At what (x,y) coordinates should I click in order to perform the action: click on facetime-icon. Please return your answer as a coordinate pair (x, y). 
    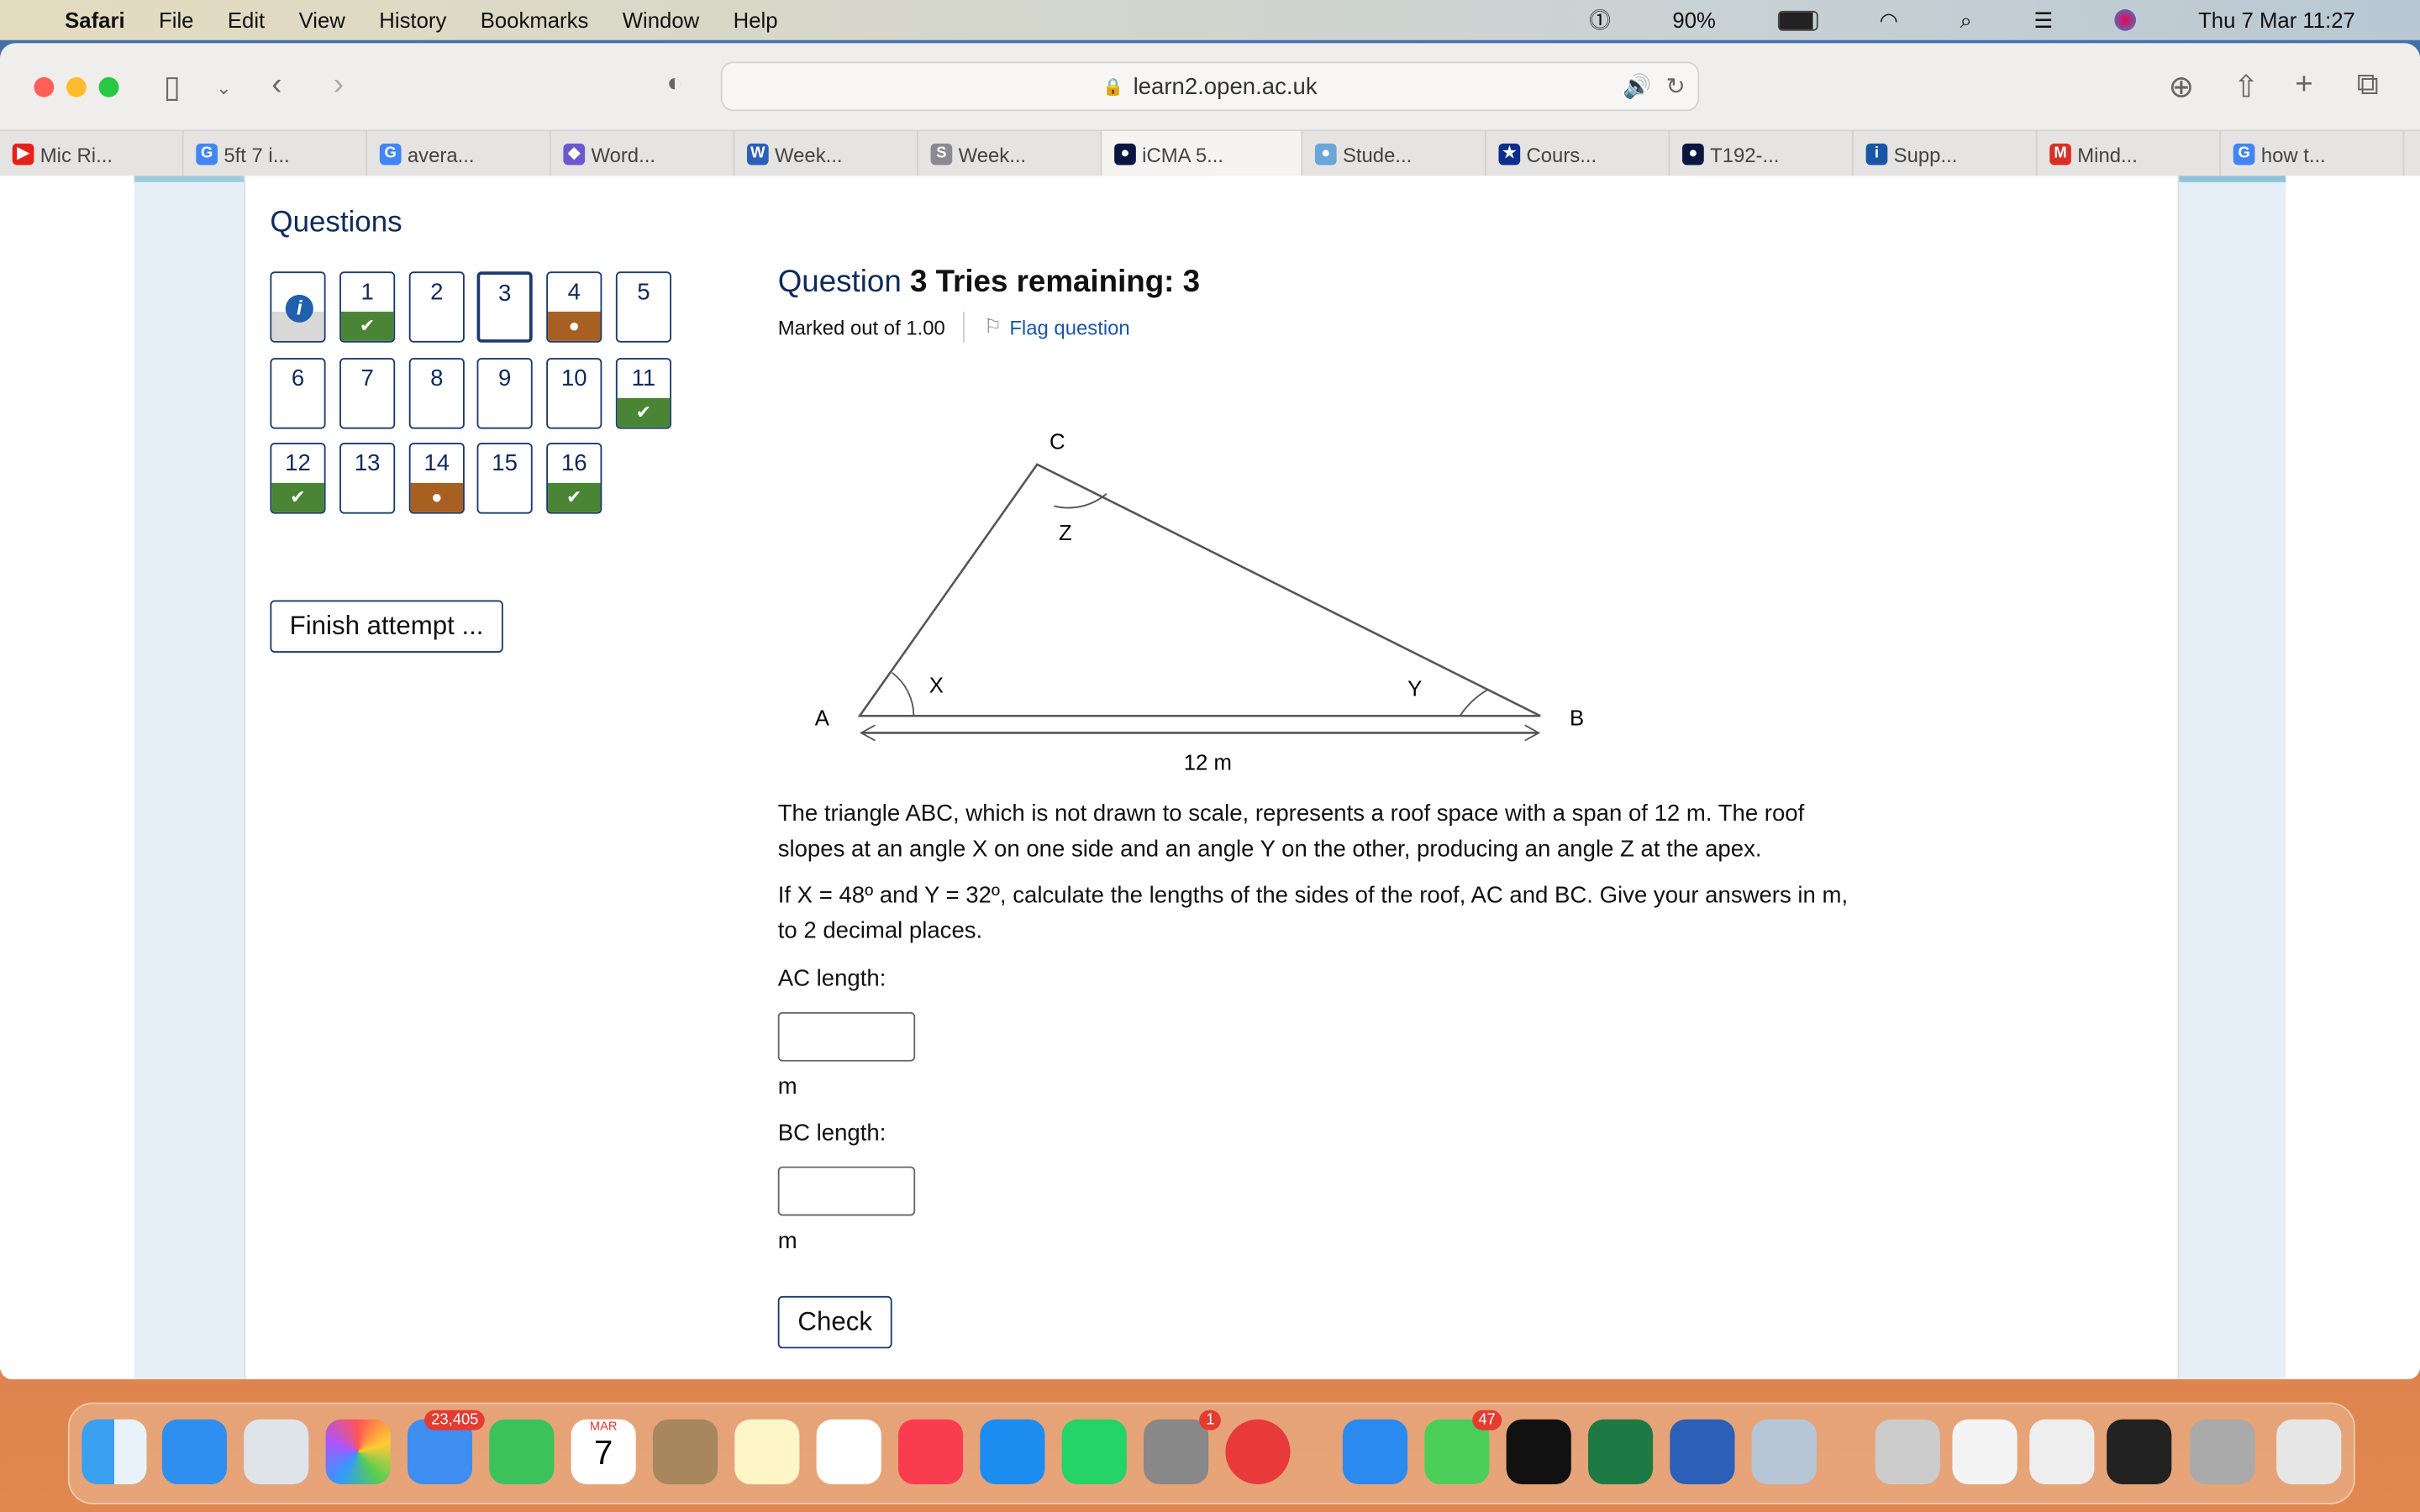
    Looking at the image, I should click on (522, 1451).